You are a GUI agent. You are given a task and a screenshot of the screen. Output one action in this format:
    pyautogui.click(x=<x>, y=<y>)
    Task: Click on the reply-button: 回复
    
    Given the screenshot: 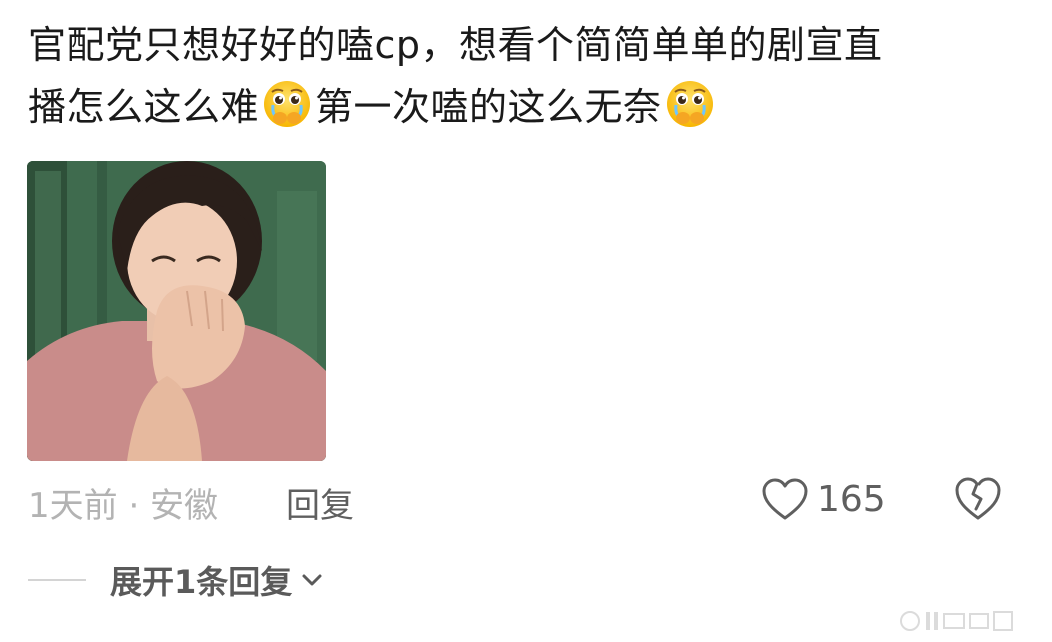 What is the action you would take?
    pyautogui.click(x=320, y=502)
    